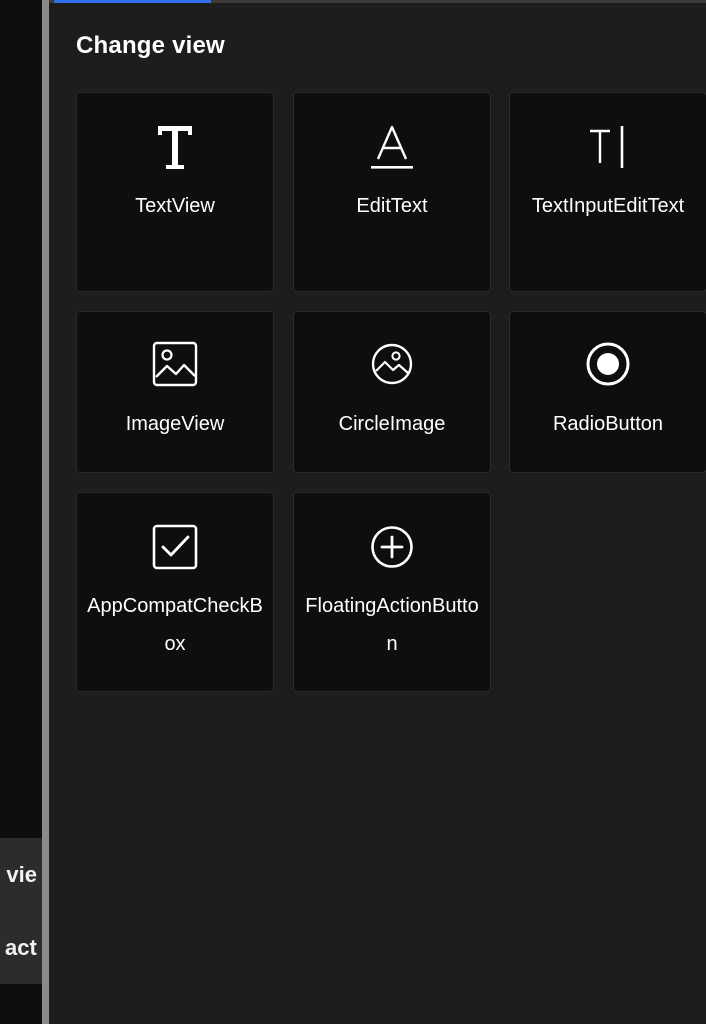 This screenshot has height=1024, width=706. Describe the element at coordinates (392, 192) in the screenshot. I see `view-card-edittext: EditText` at that location.